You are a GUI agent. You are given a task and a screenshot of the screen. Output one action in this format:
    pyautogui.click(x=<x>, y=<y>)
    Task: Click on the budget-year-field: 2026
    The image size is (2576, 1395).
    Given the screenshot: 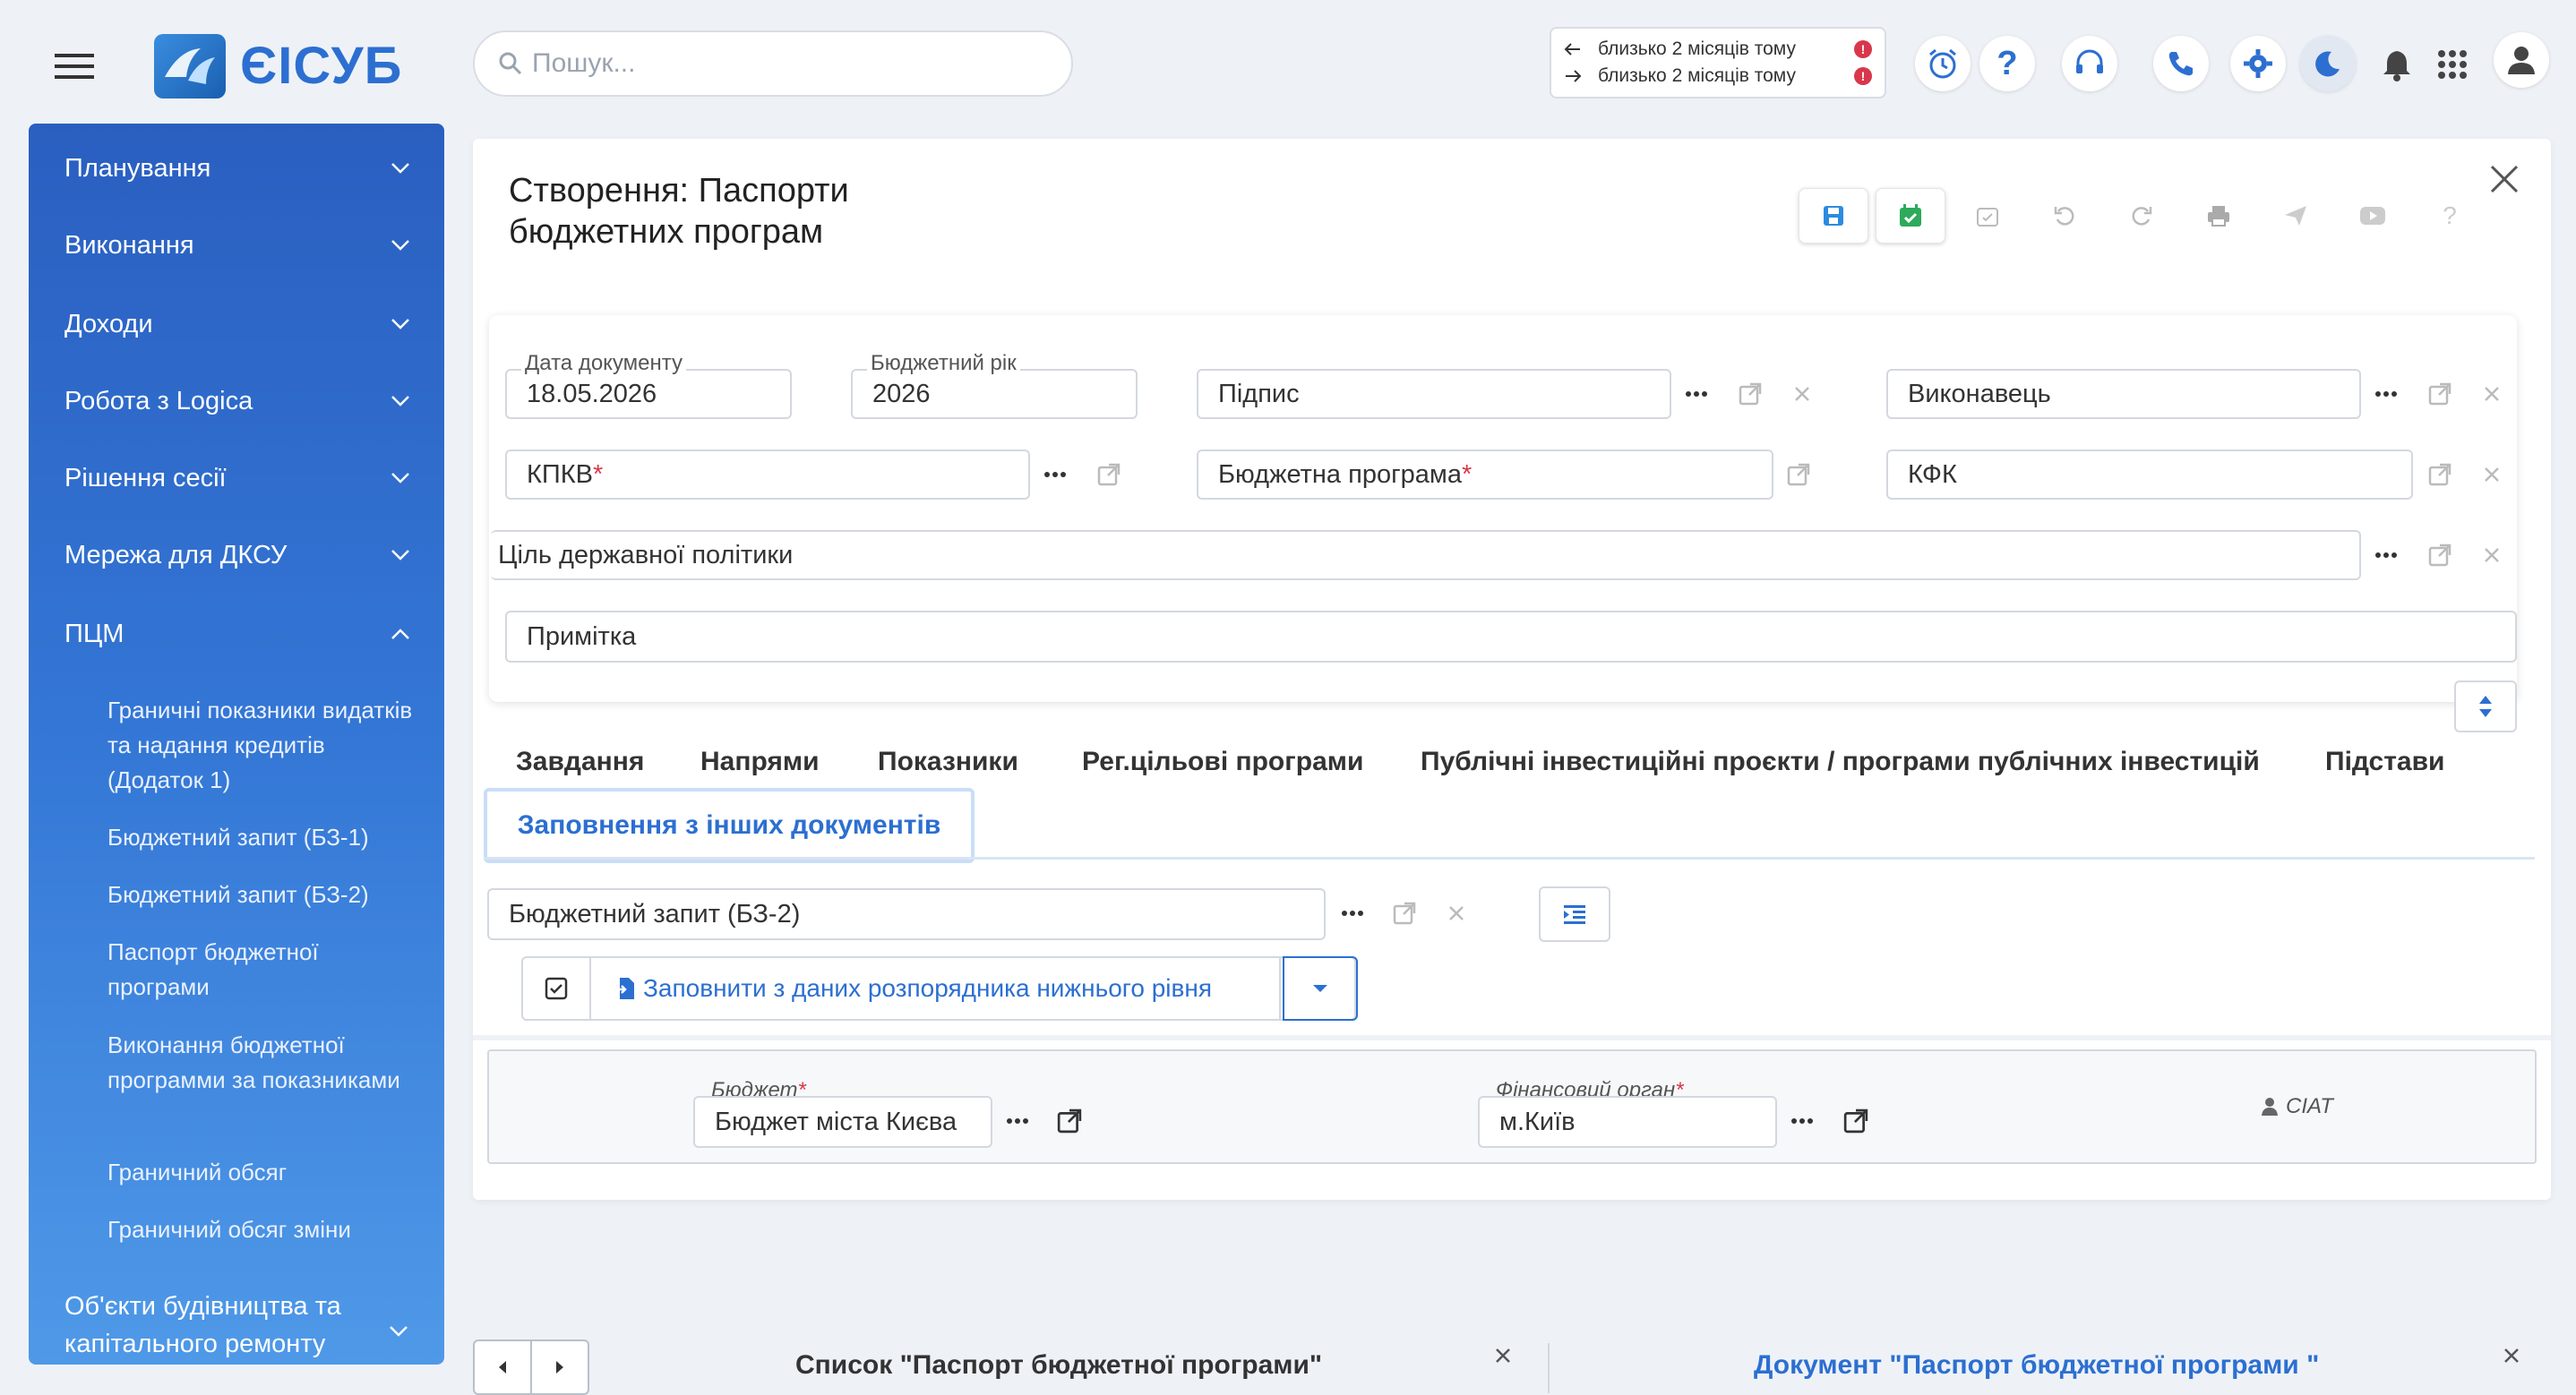 What is the action you would take?
    pyautogui.click(x=994, y=394)
    